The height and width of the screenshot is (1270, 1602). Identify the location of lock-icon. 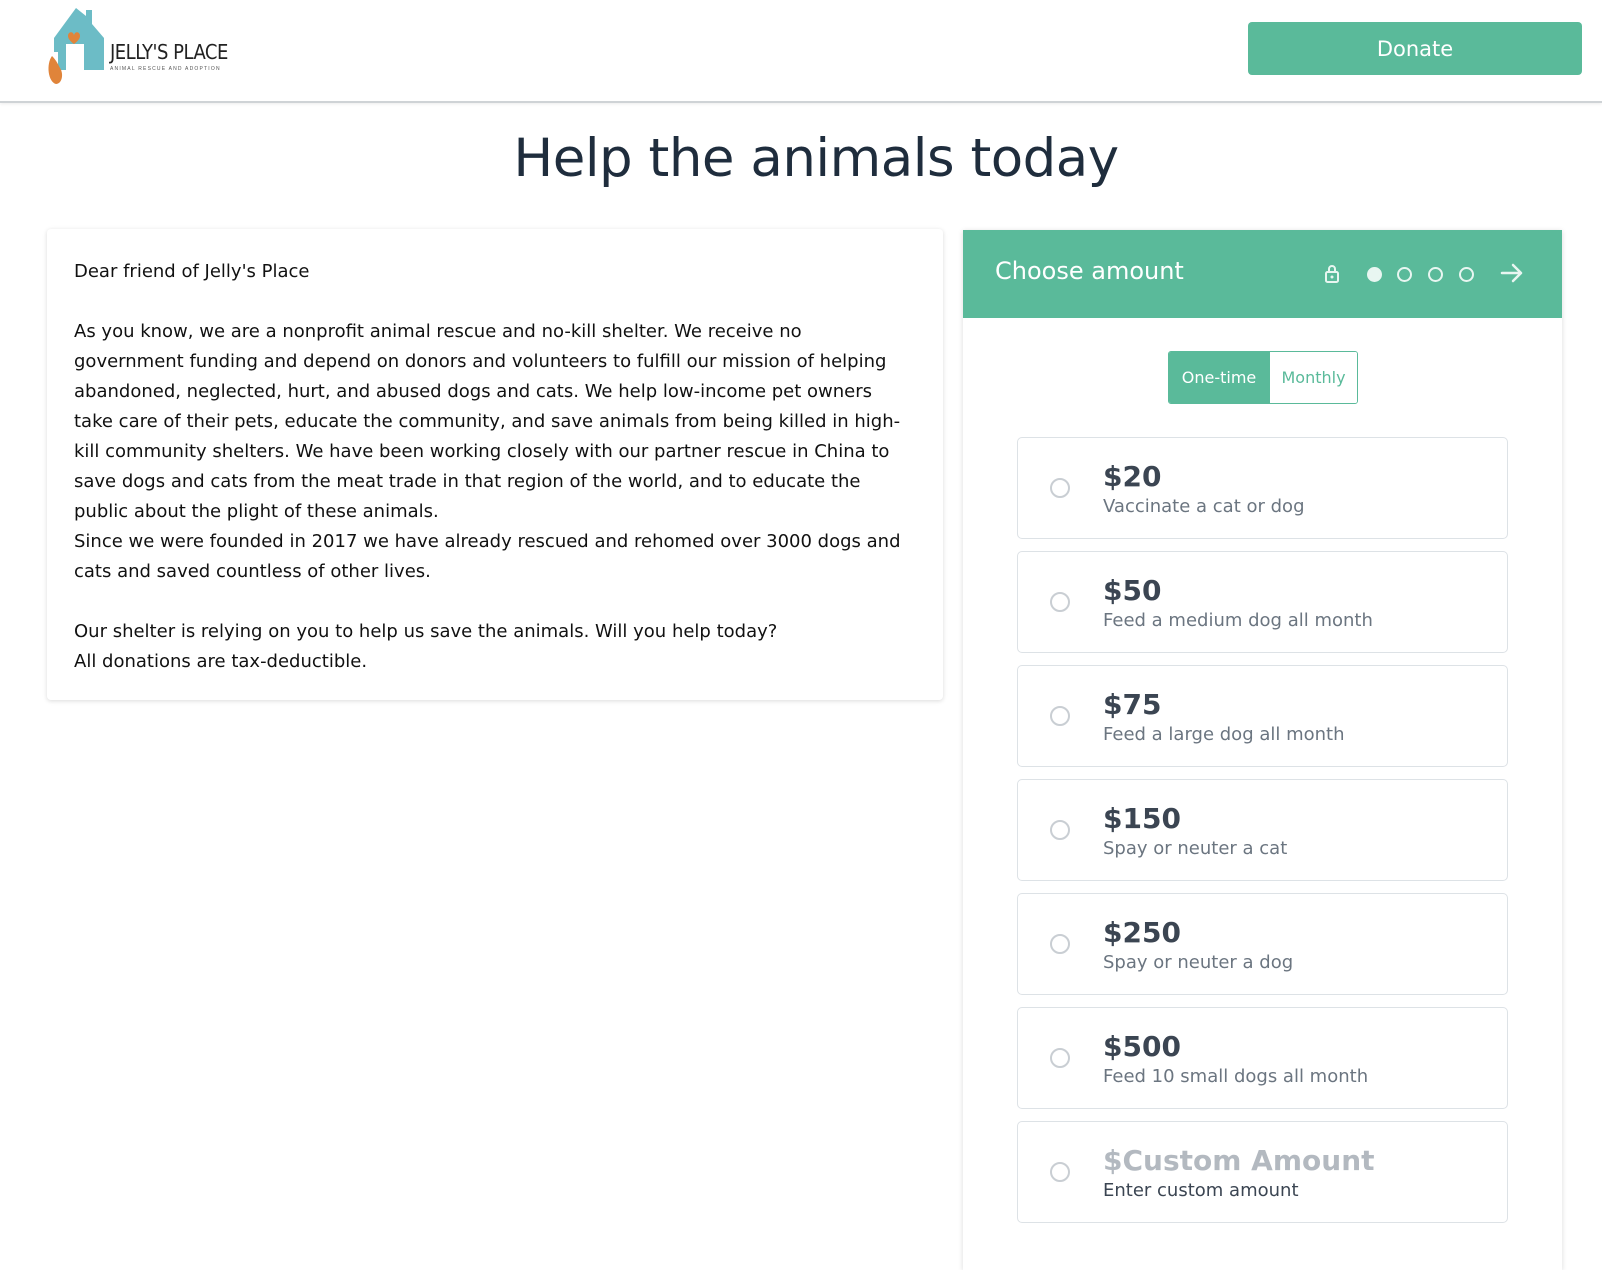
(1332, 274).